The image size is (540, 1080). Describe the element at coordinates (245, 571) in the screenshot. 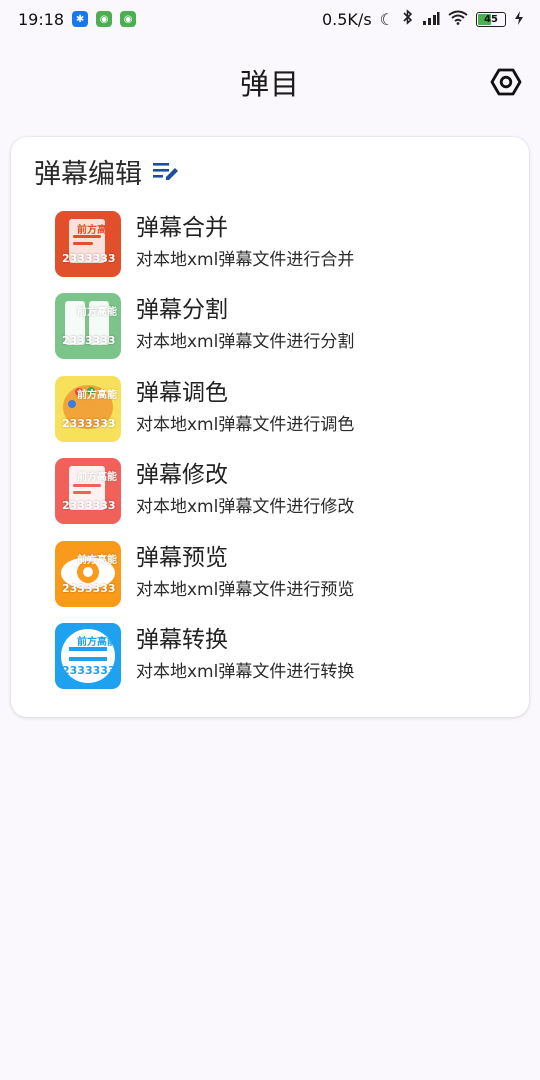

I see `item-text: 弹幕预览 对本地xml弹幕文件进行预览` at that location.